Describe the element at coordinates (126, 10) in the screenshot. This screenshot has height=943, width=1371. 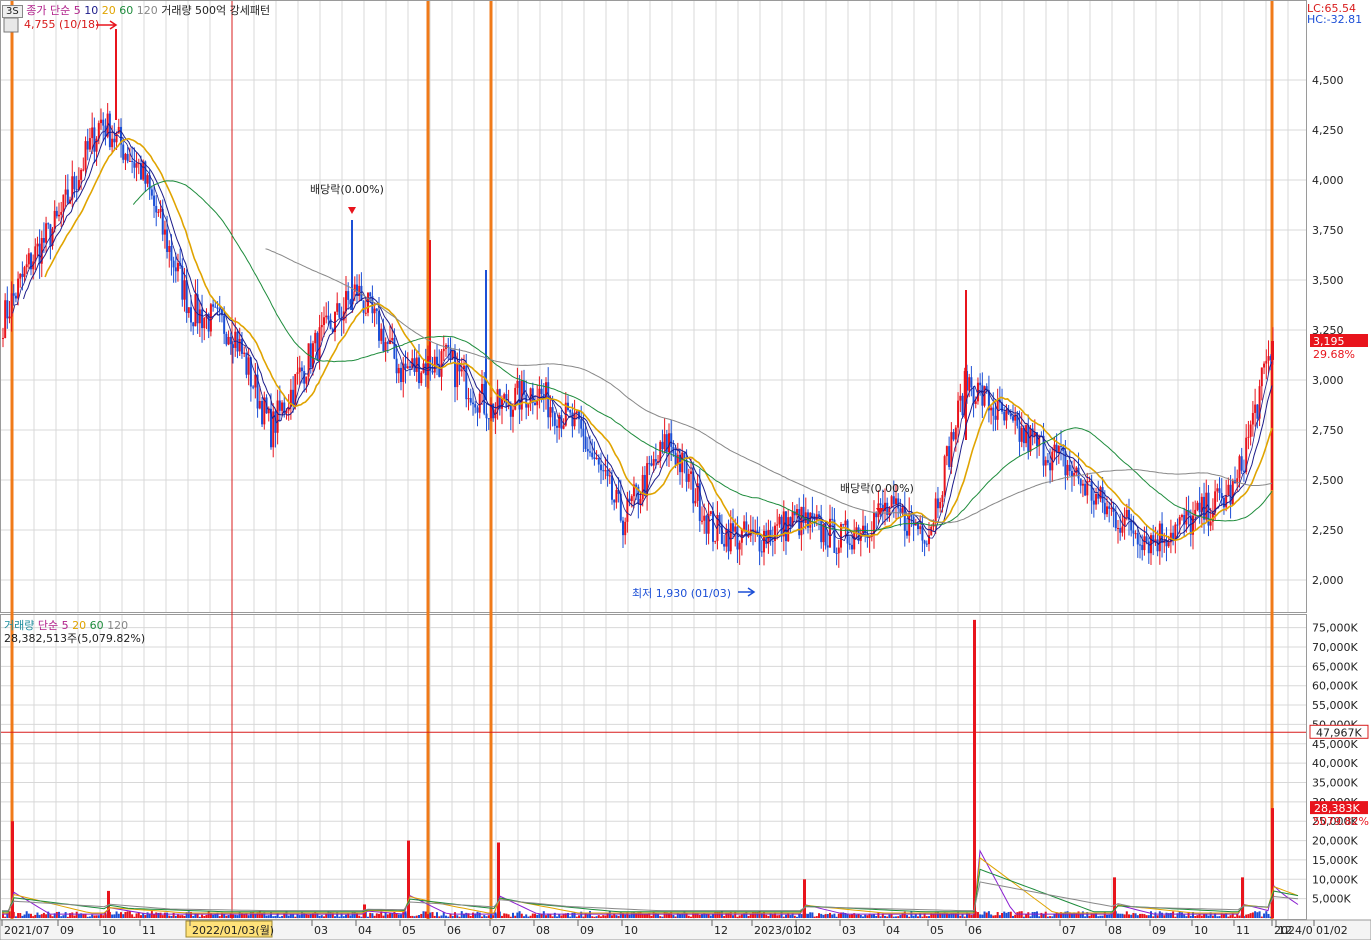
I see `legend-ma60: 60` at that location.